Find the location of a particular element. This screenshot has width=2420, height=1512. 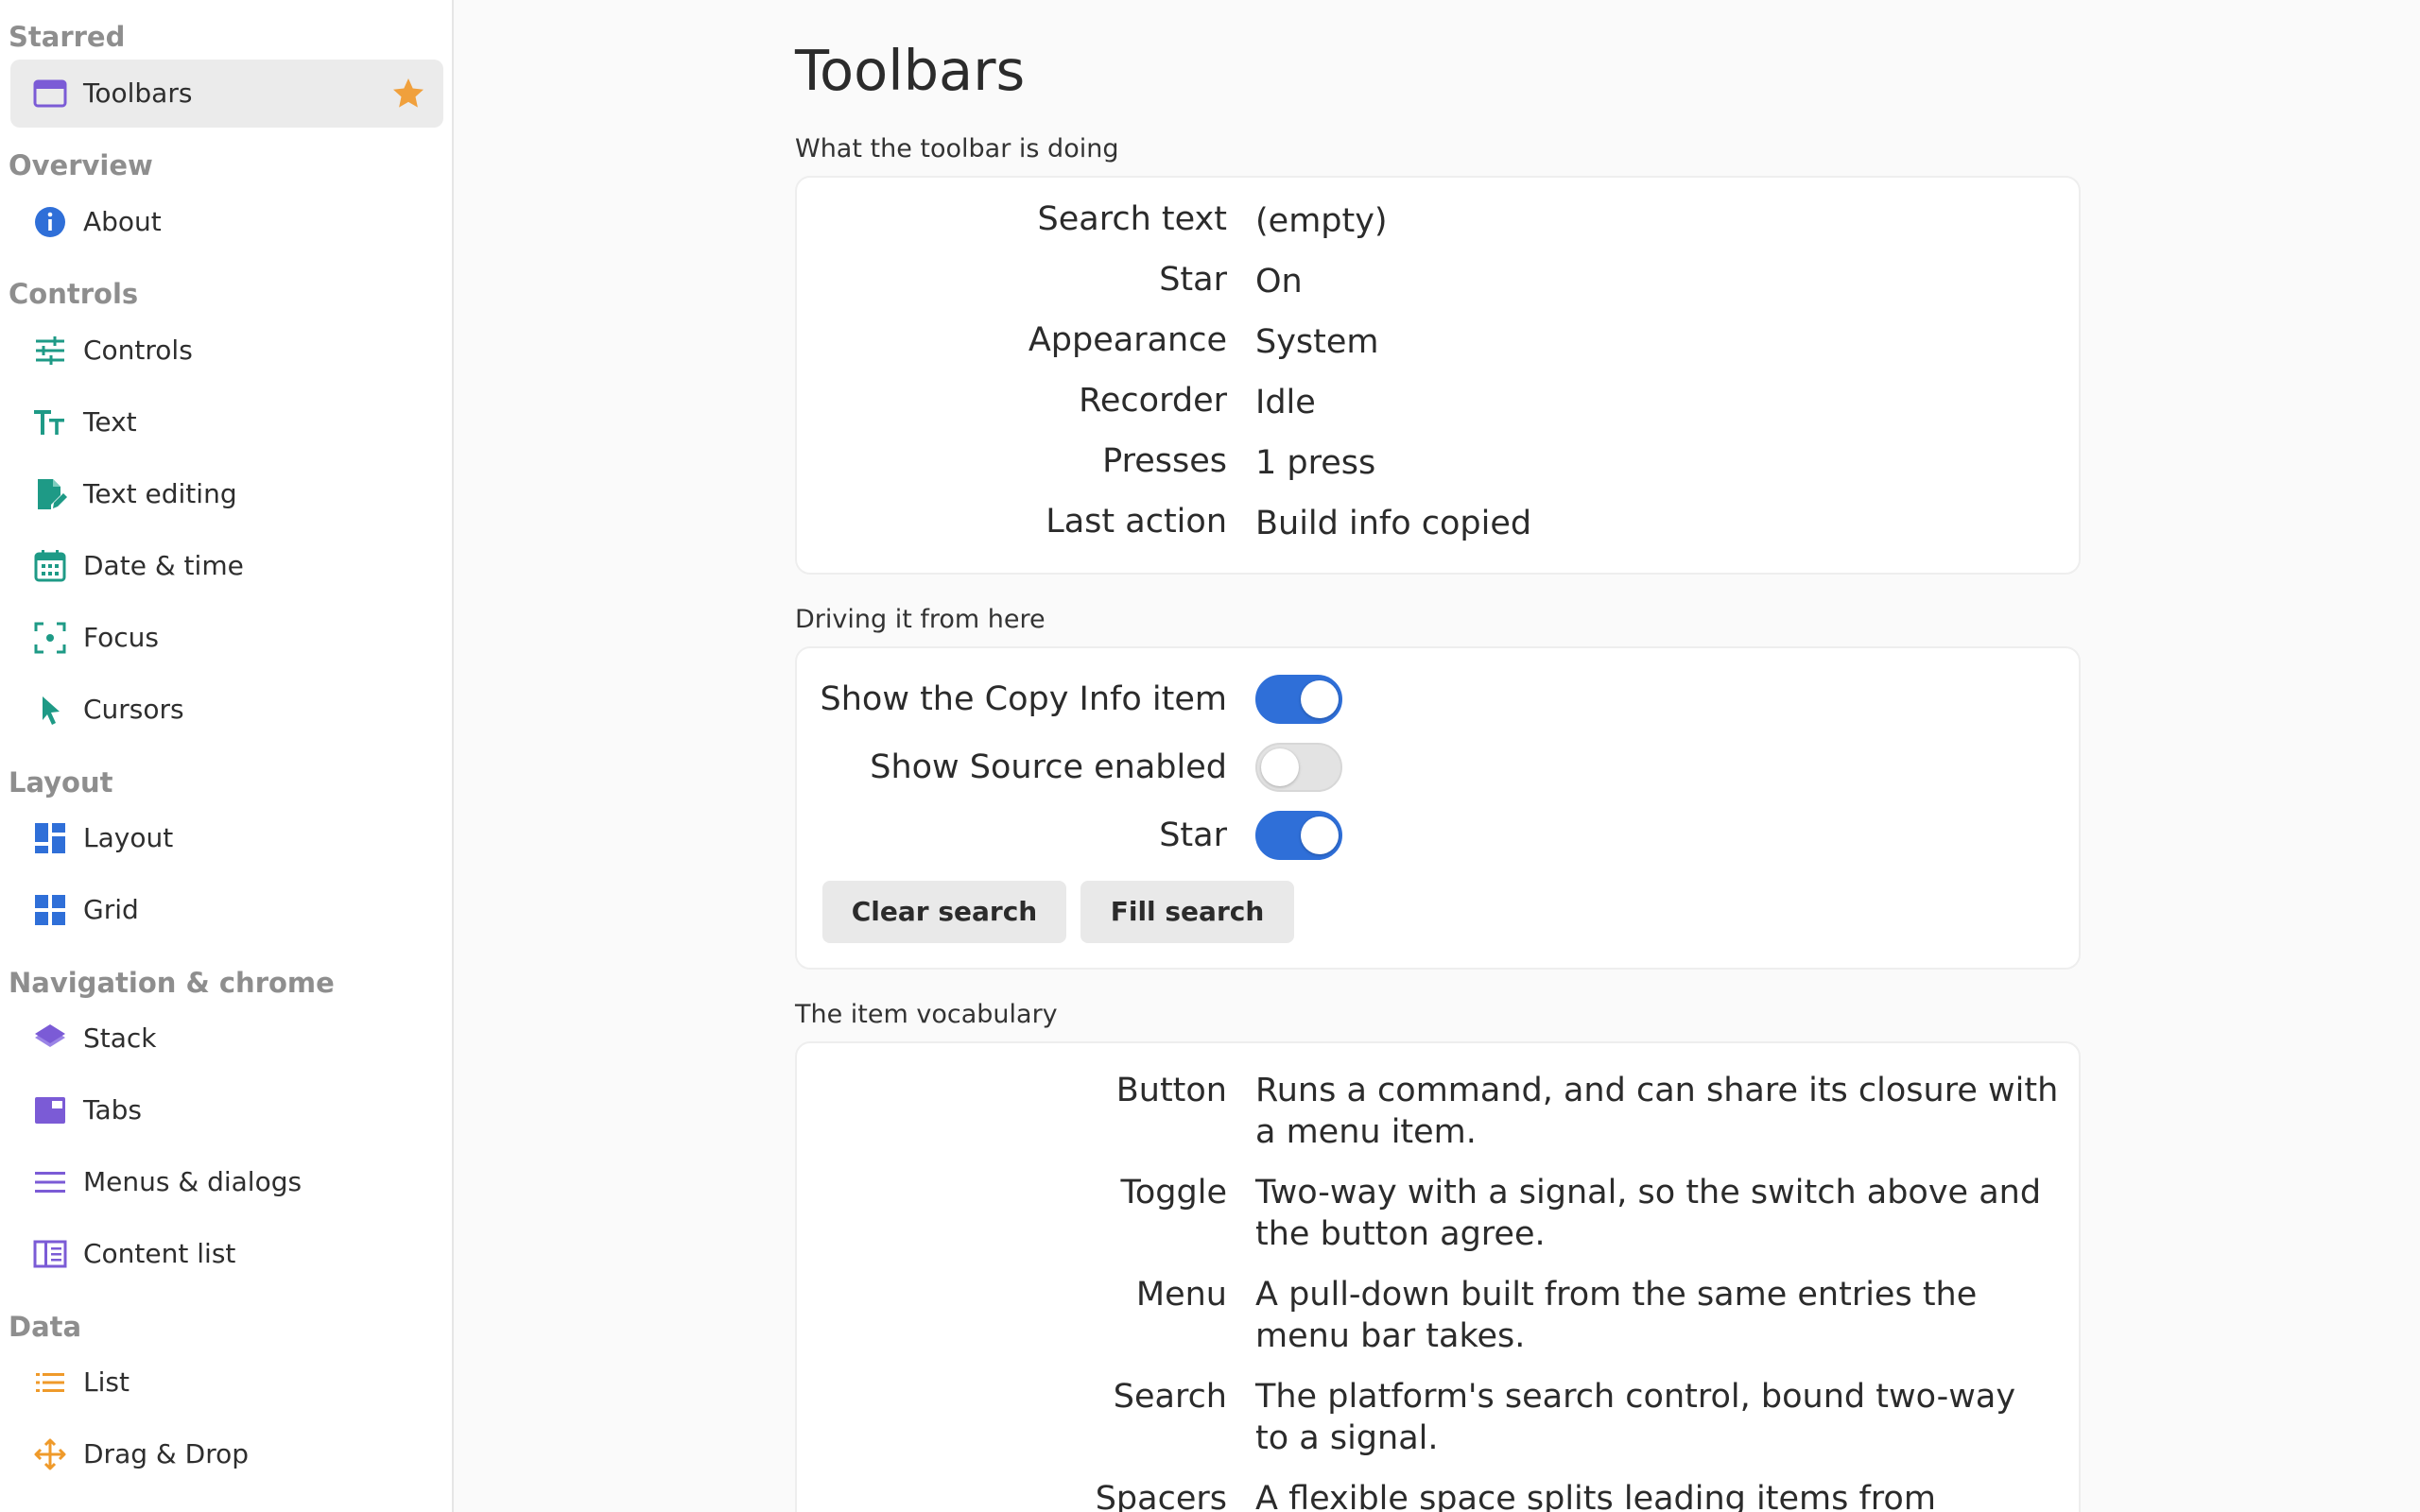

sidebar-item-label: Layout is located at coordinates (129, 837).